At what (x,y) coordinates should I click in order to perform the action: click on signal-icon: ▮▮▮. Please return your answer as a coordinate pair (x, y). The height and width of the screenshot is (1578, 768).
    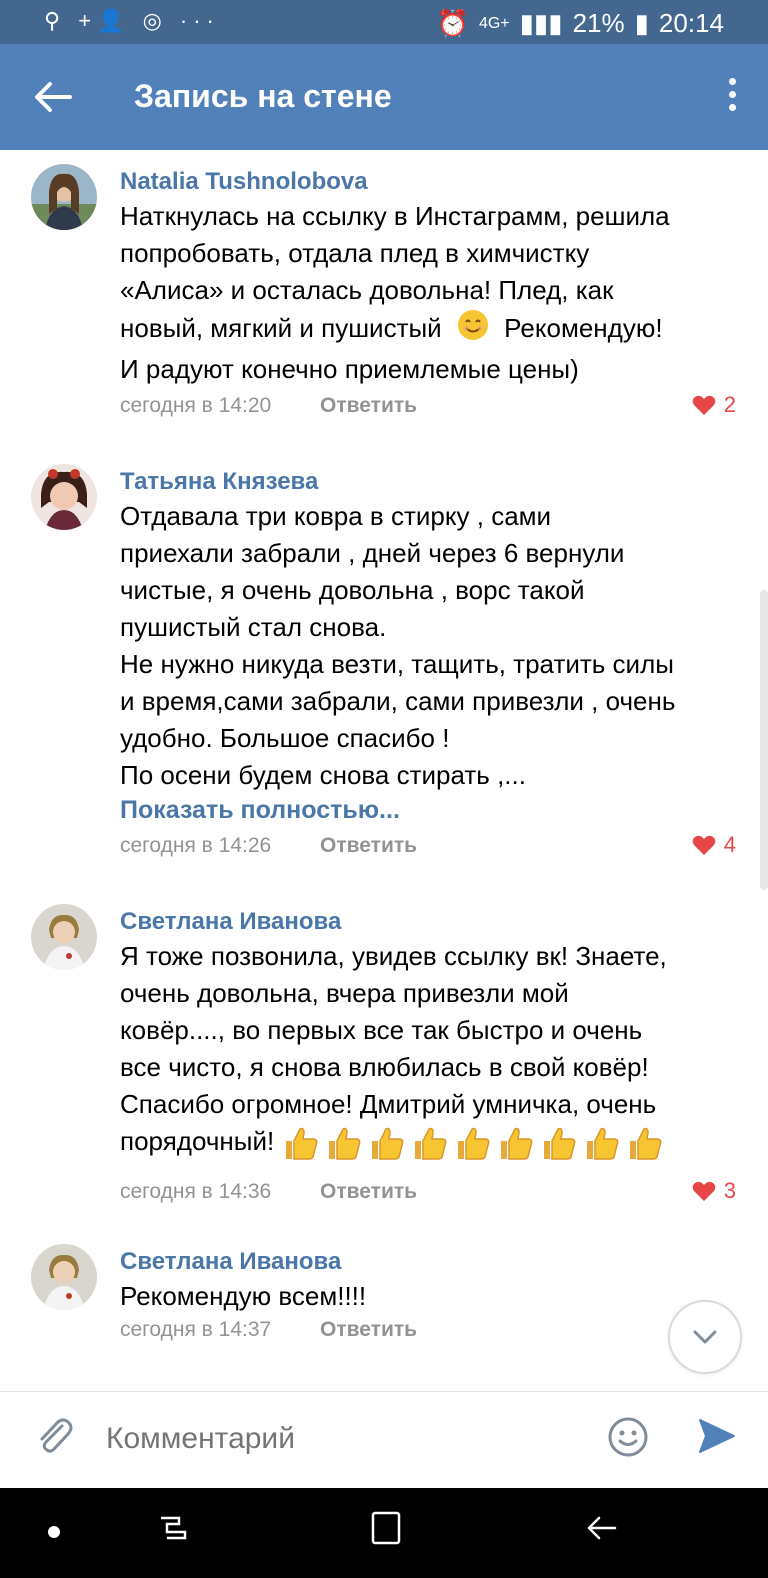
    Looking at the image, I should click on (541, 23).